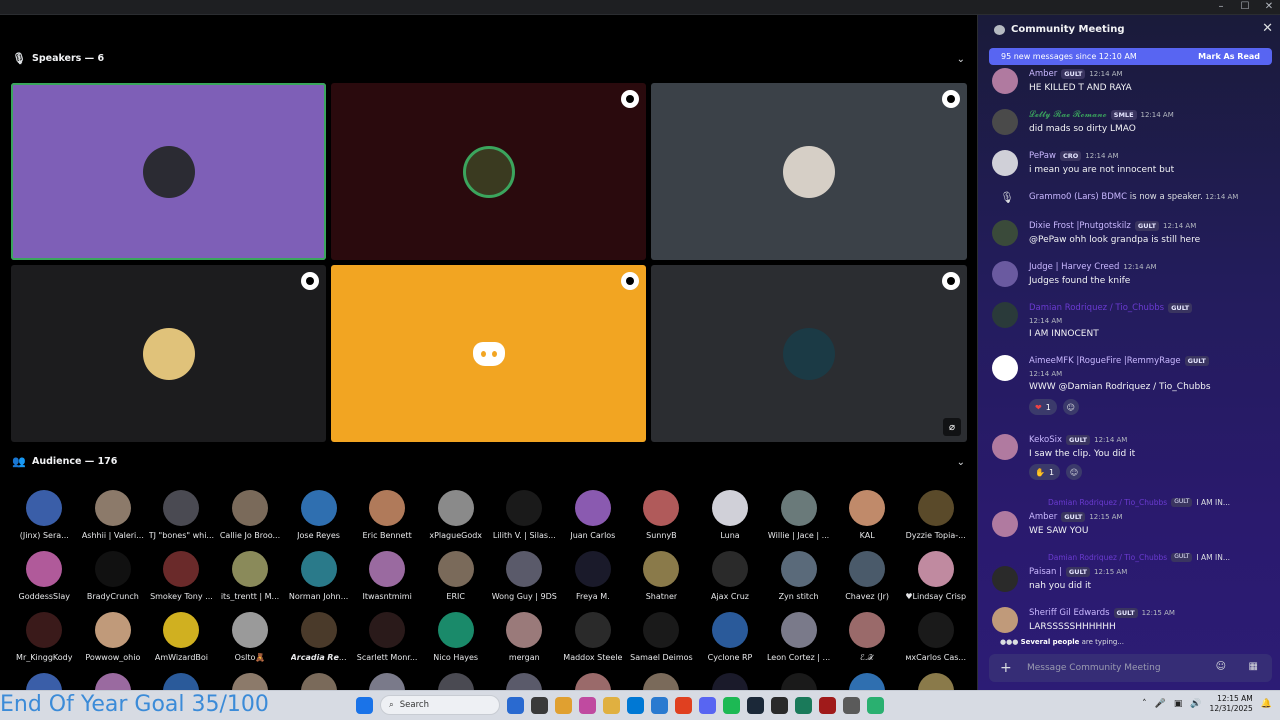  I want to click on audience-member: Maddox Steele, so click(593, 642).